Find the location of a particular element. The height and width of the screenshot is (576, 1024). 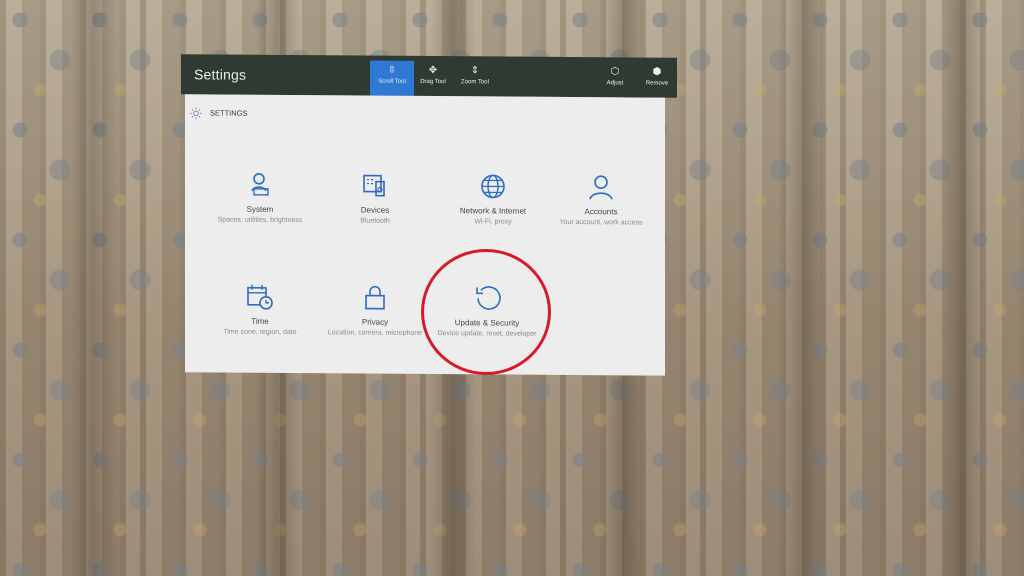

remove-label: Remove is located at coordinates (657, 83).